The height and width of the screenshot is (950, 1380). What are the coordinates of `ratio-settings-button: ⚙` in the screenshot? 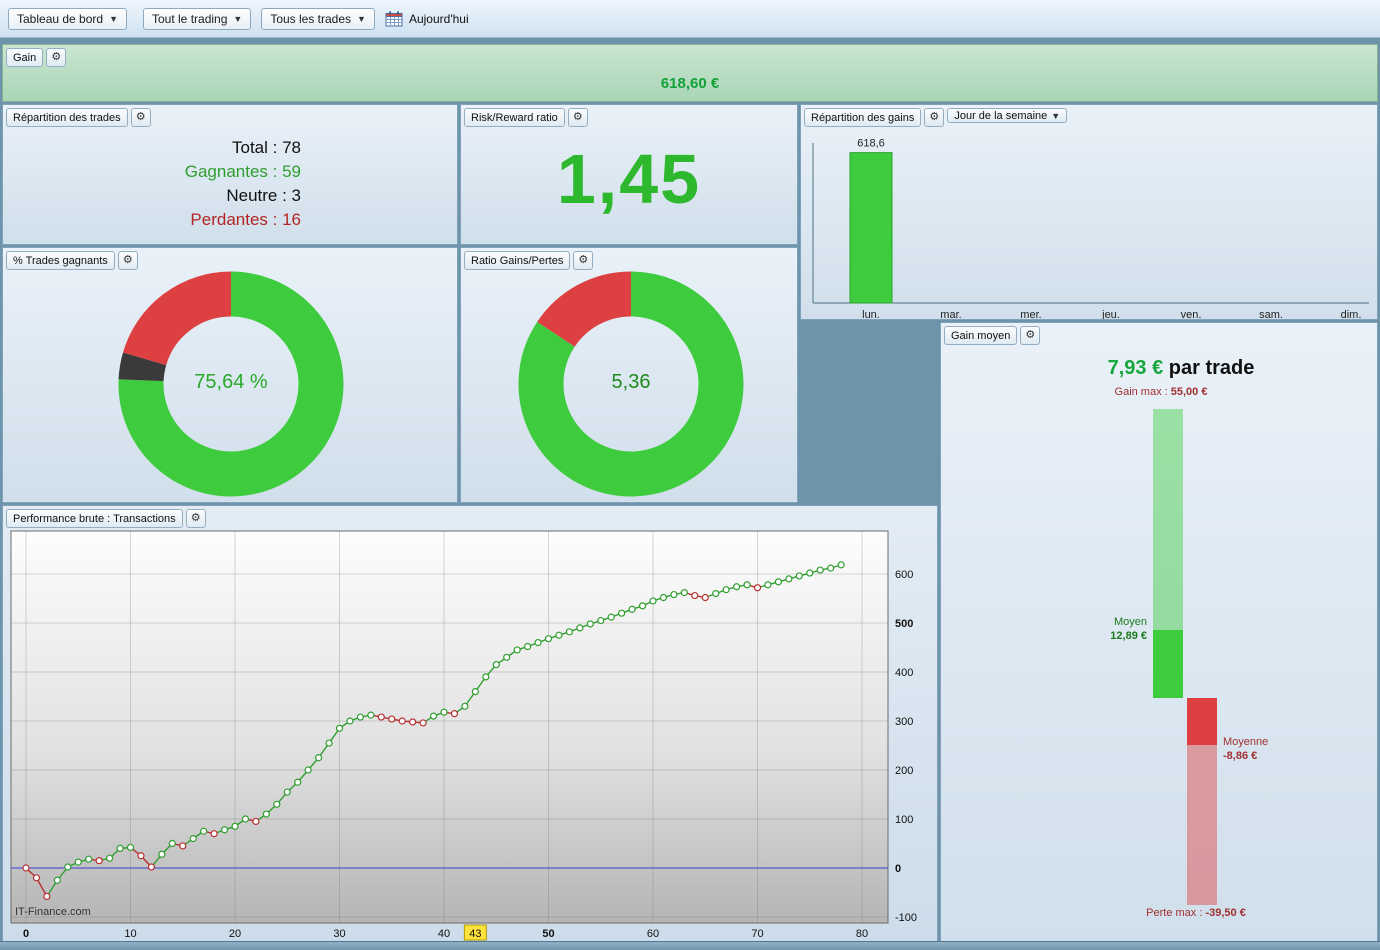 It's located at (583, 260).